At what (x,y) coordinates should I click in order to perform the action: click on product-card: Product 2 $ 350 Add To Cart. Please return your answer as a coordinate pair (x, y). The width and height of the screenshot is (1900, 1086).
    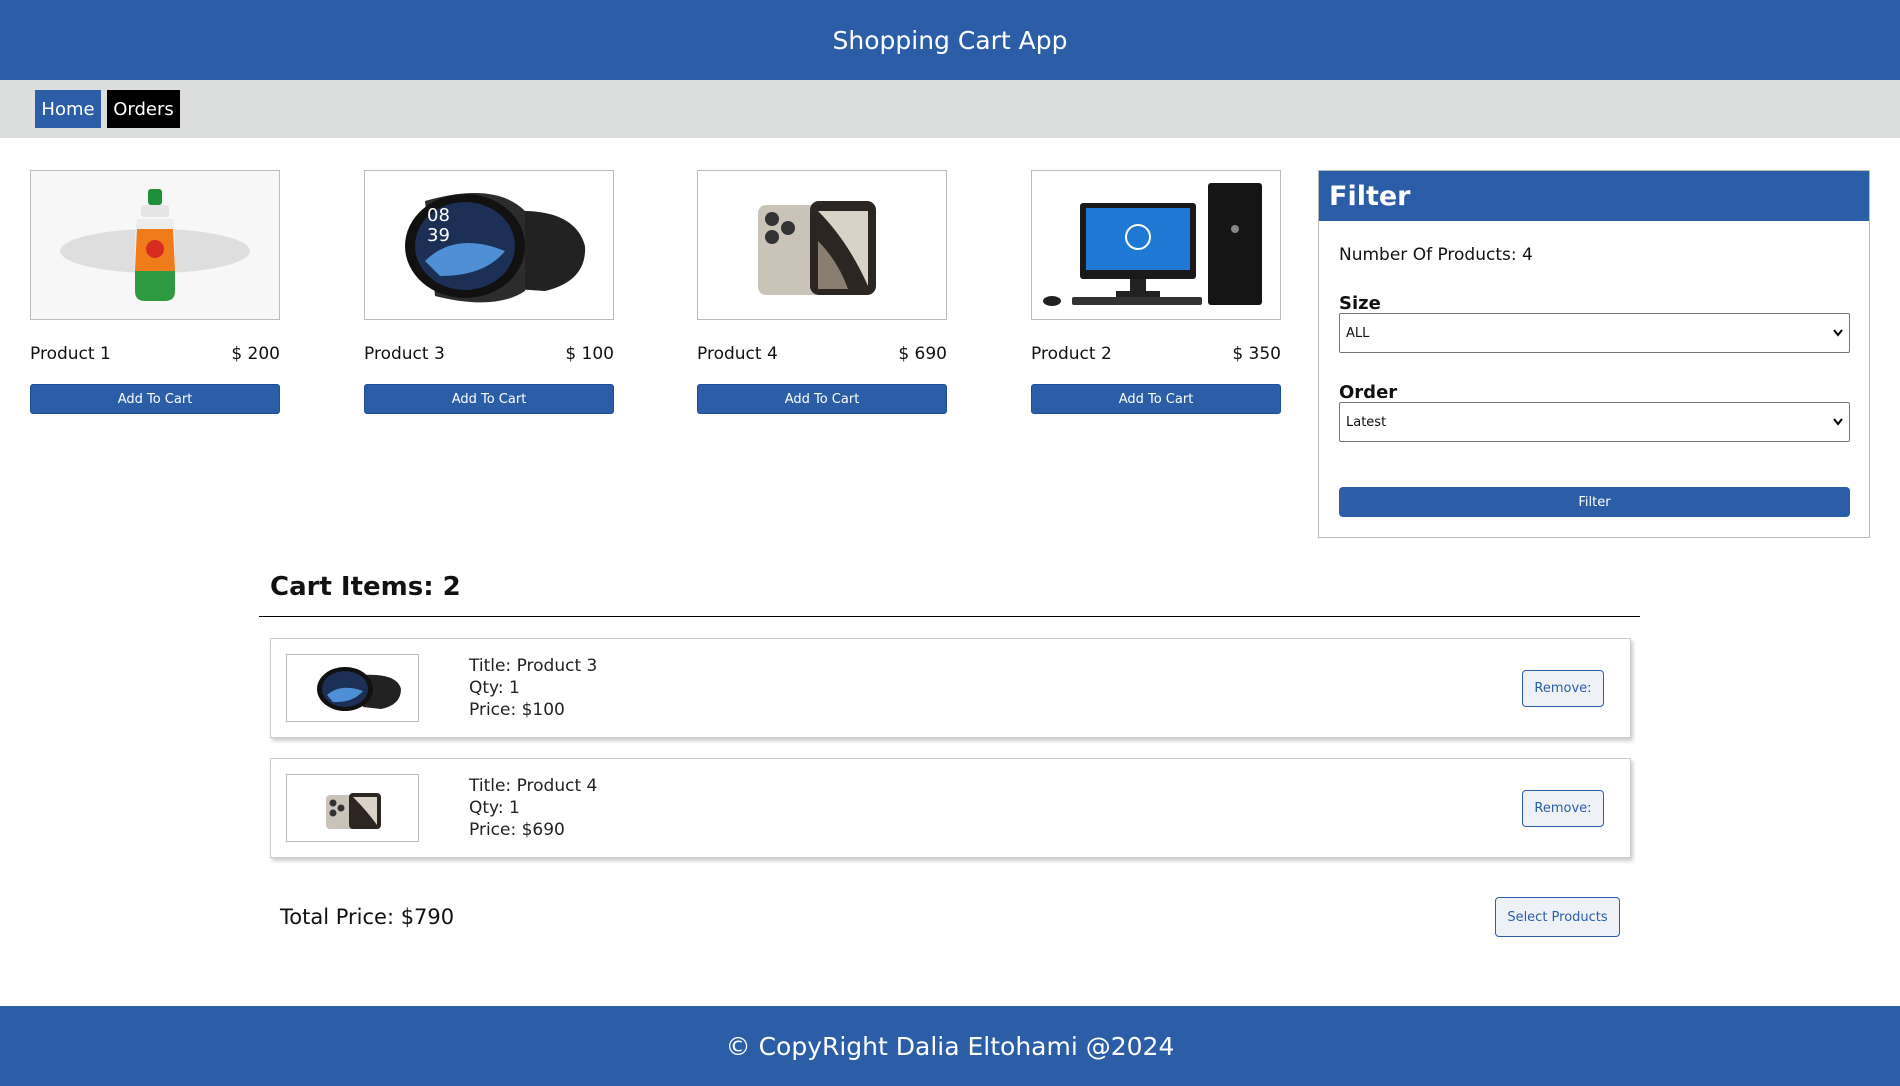
    Looking at the image, I should click on (1156, 292).